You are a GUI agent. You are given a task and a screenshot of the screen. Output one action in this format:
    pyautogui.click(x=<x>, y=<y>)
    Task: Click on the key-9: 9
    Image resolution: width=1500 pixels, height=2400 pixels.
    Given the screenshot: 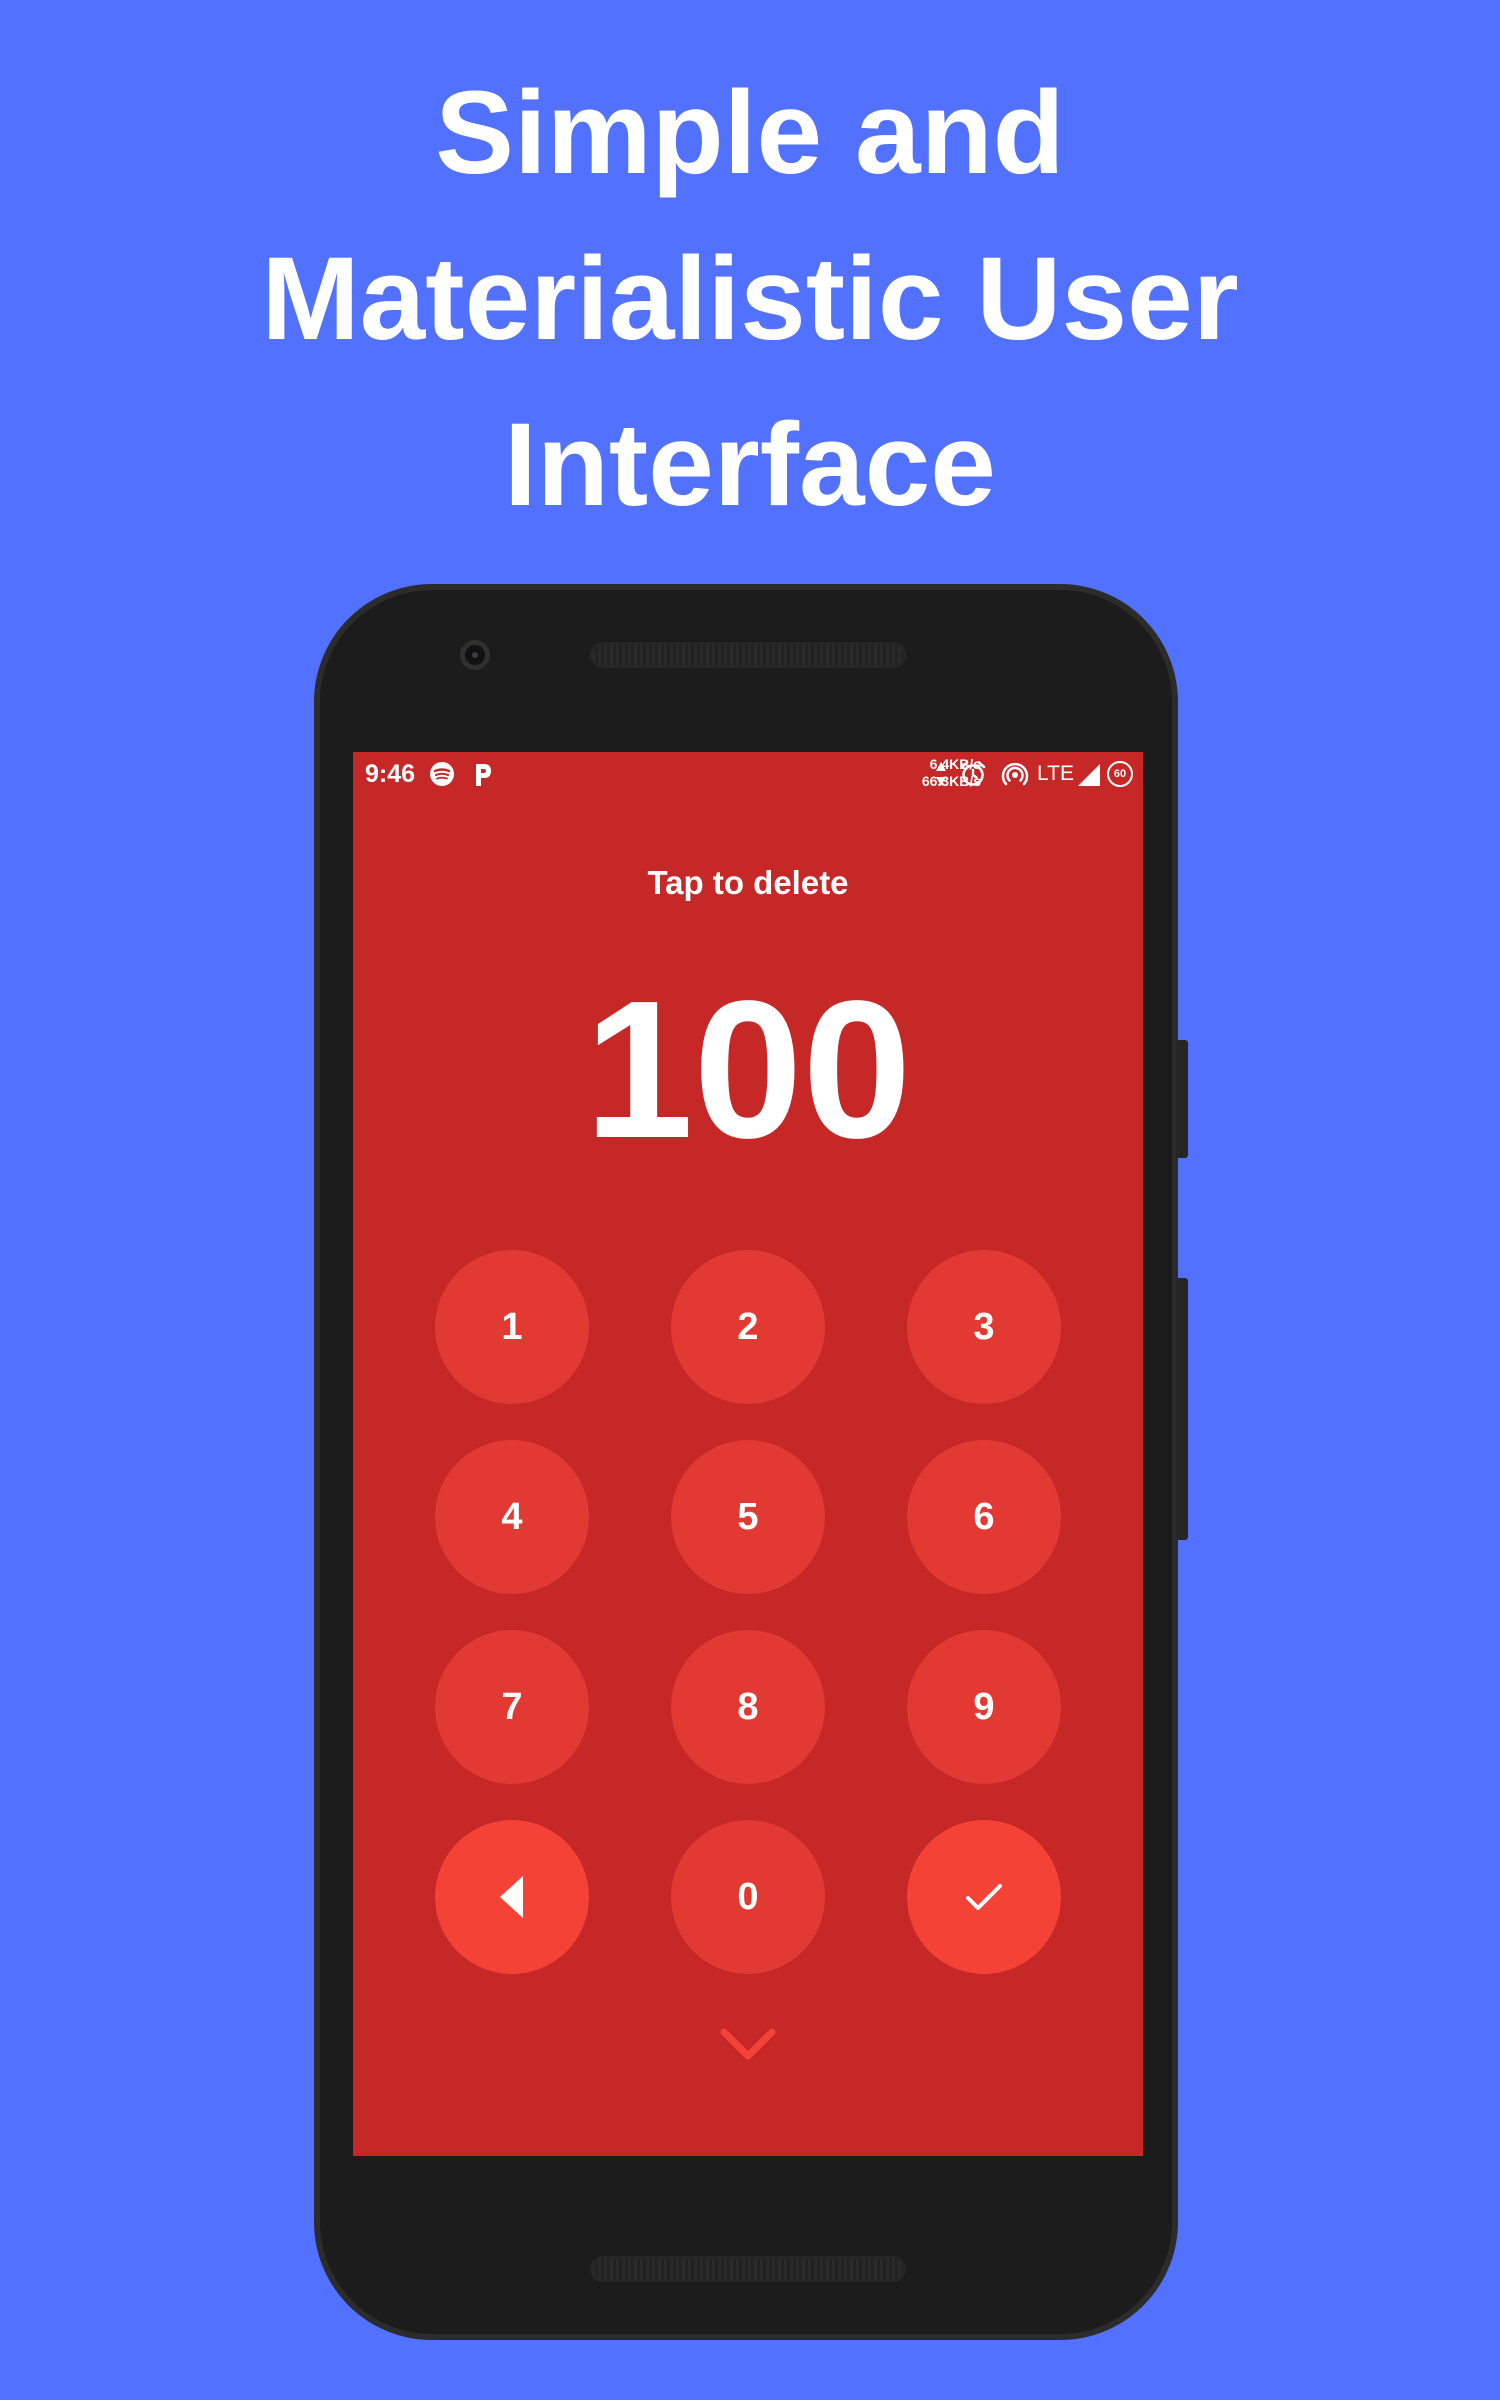 What is the action you would take?
    pyautogui.click(x=984, y=1707)
    